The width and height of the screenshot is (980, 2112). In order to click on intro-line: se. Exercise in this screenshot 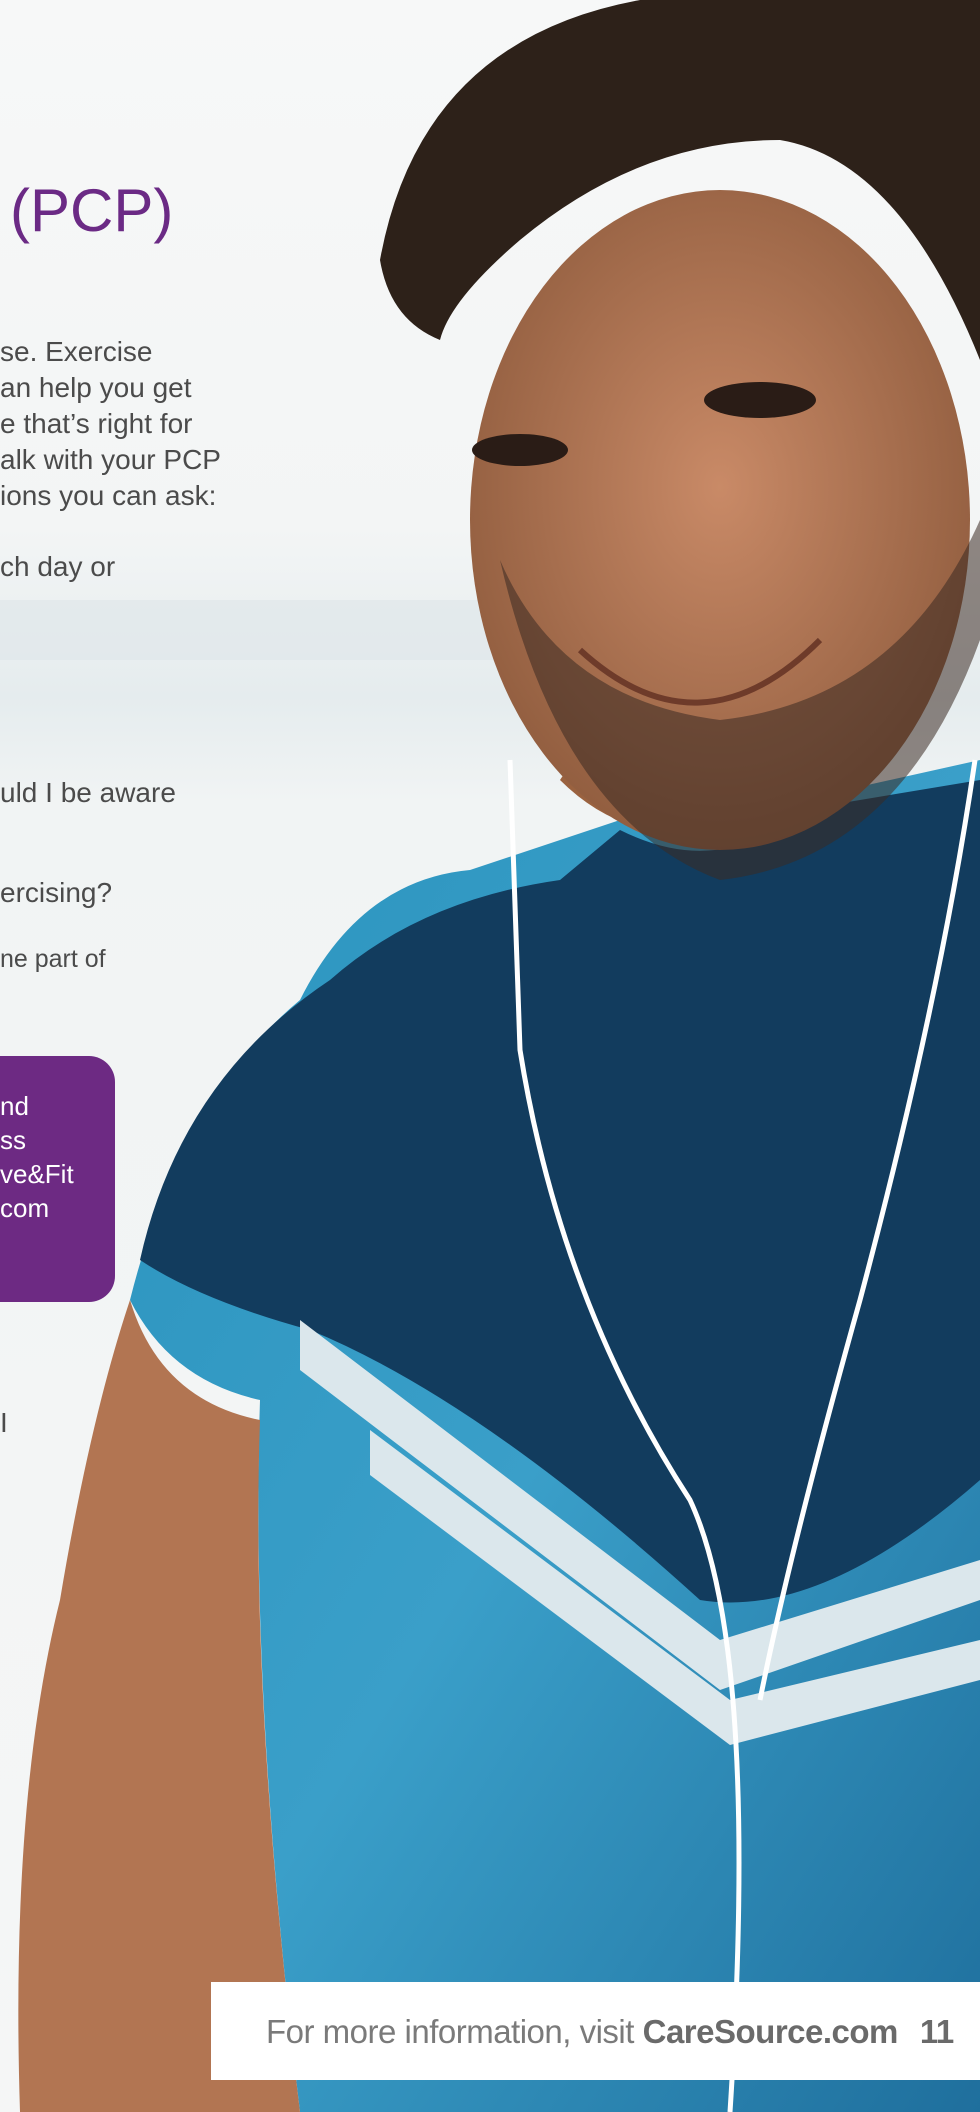, I will do `click(76, 351)`.